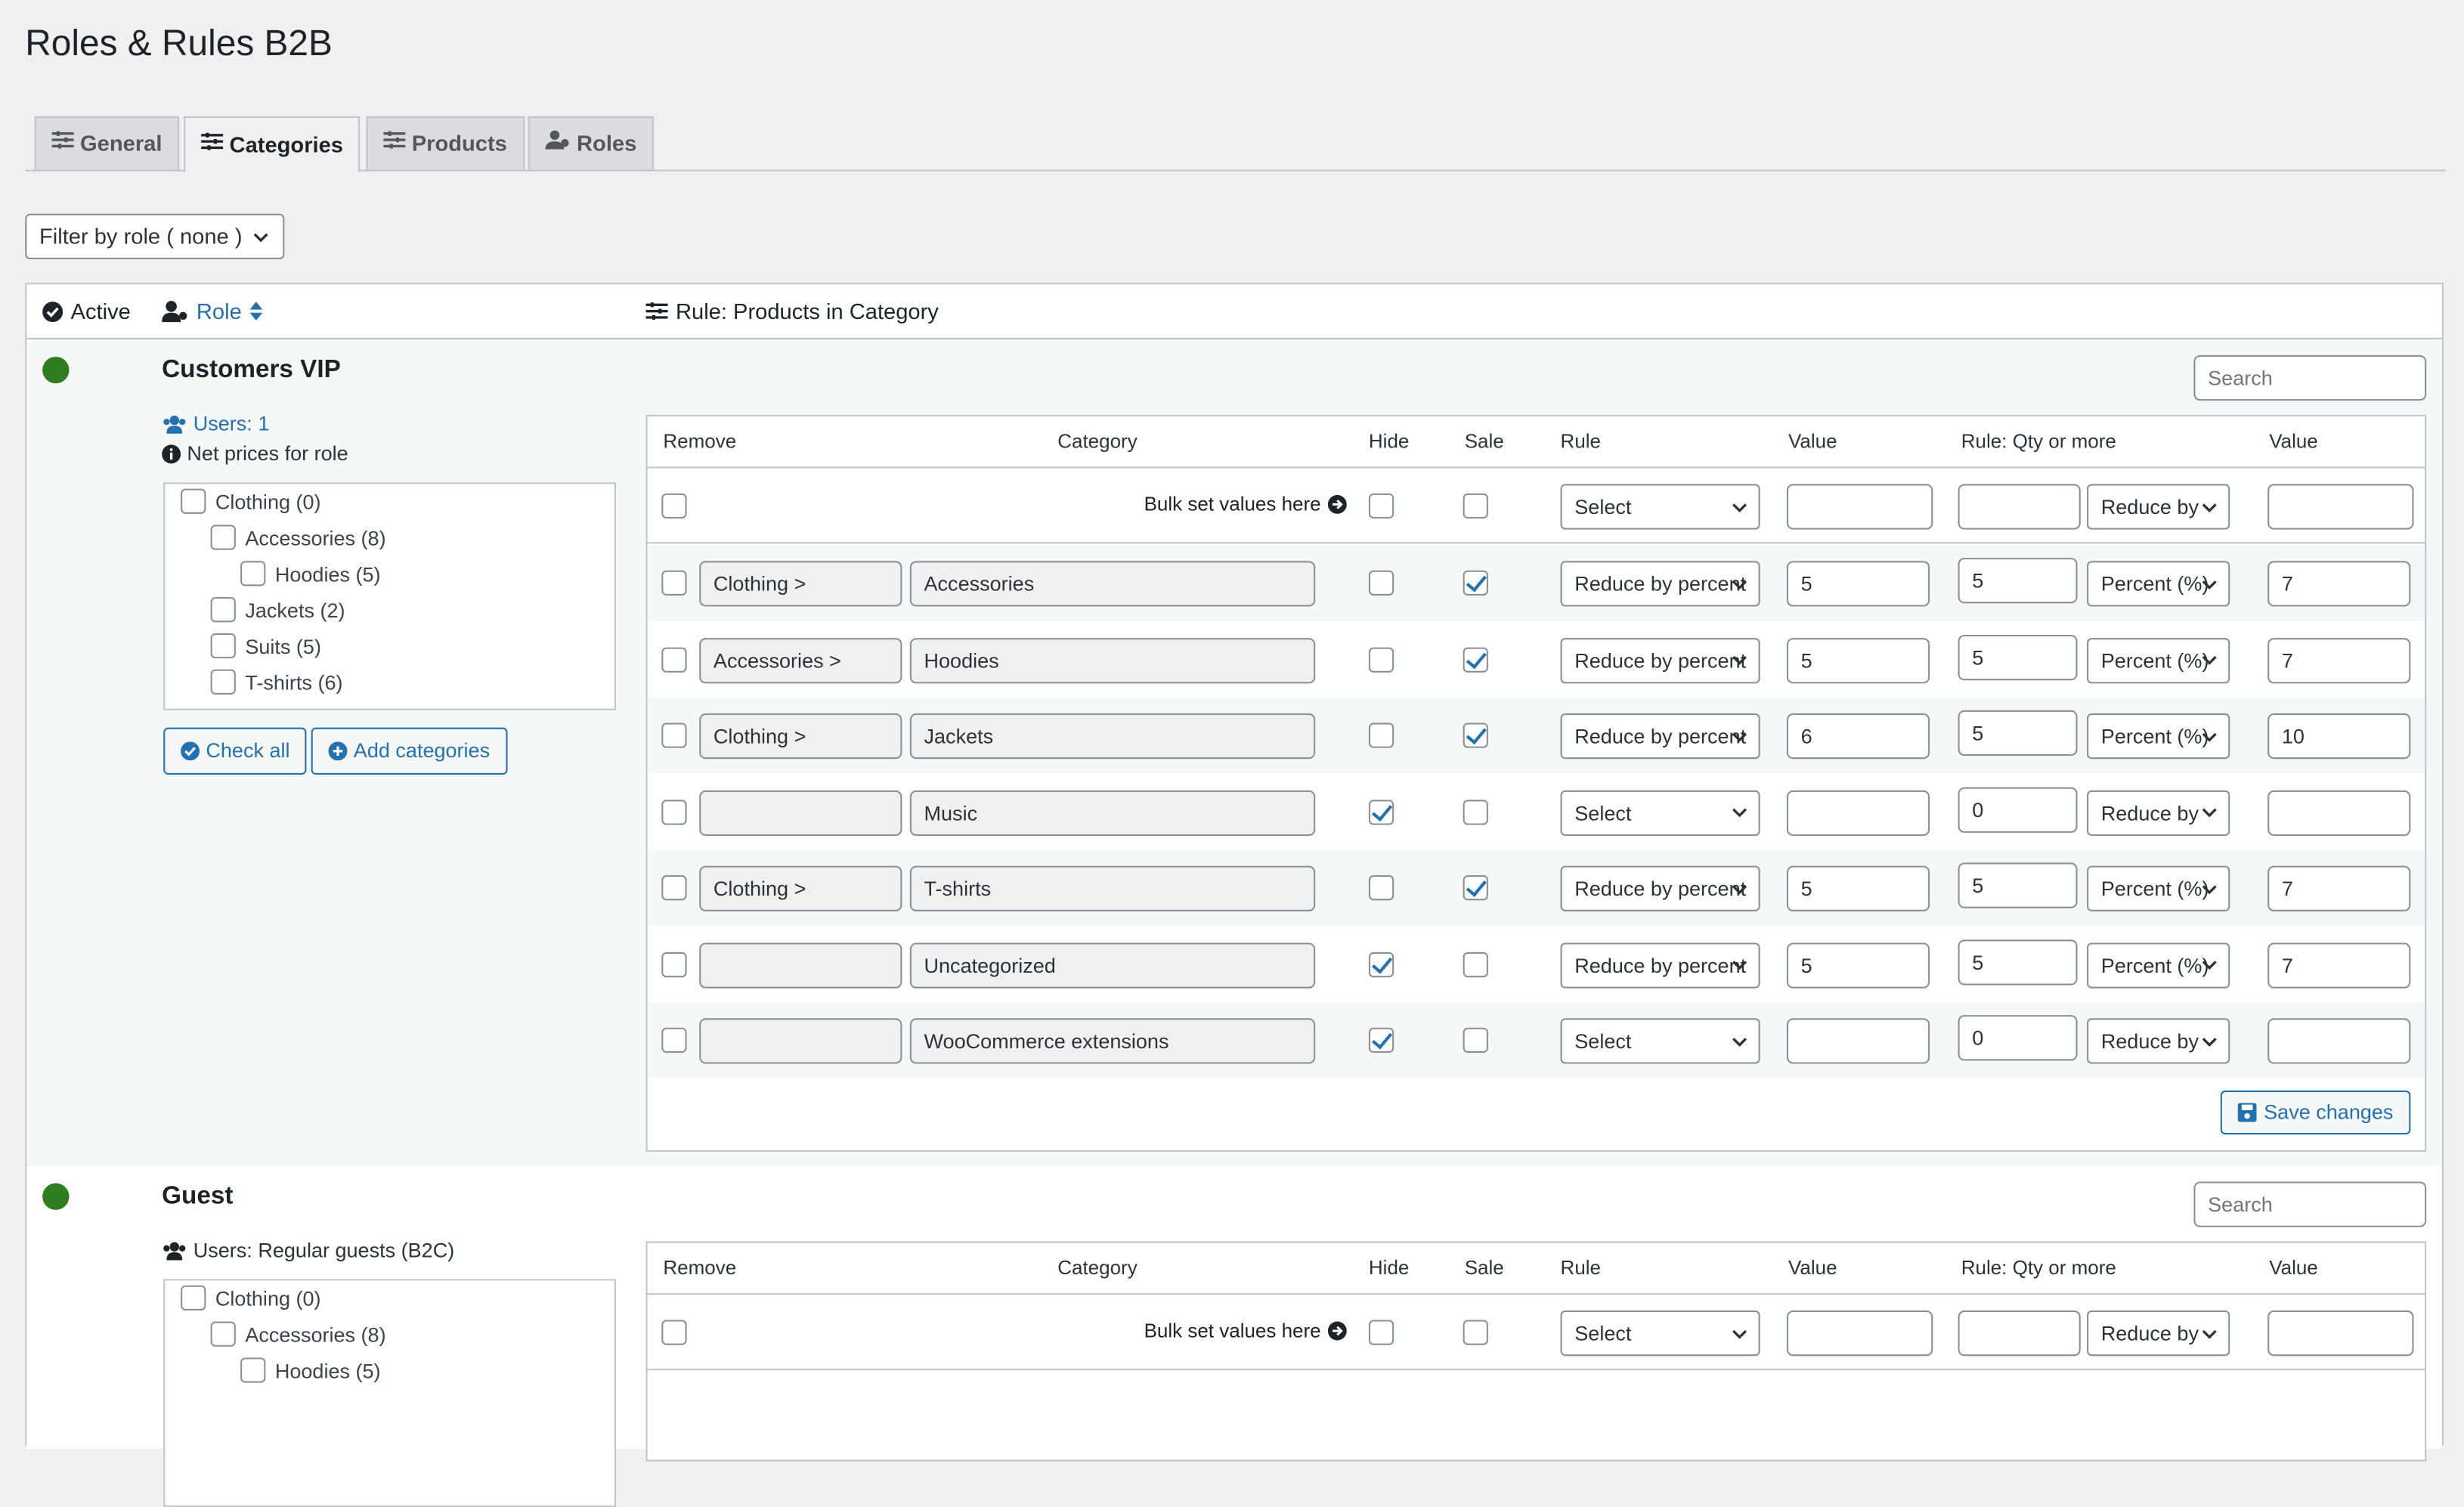  What do you see at coordinates (155, 237) in the screenshot?
I see `filter-by-role-select: Filter by role ( none )` at bounding box center [155, 237].